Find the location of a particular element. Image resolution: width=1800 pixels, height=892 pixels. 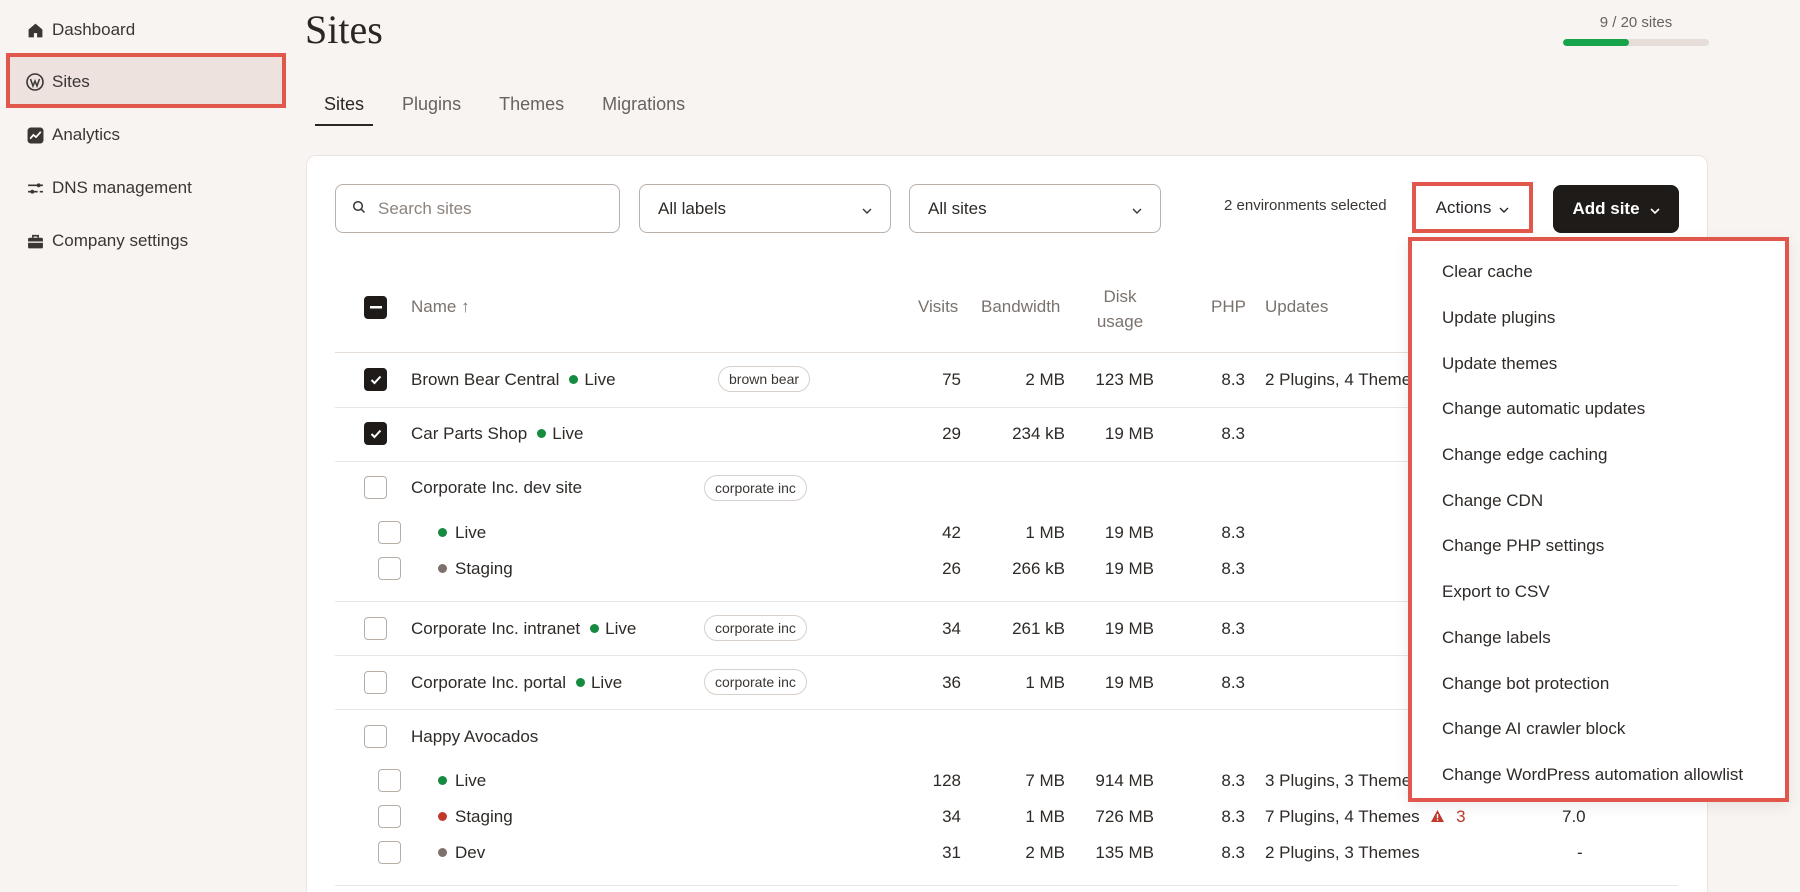

menu-item-change-php-settings: Change PHP settings is located at coordinates (1523, 546).